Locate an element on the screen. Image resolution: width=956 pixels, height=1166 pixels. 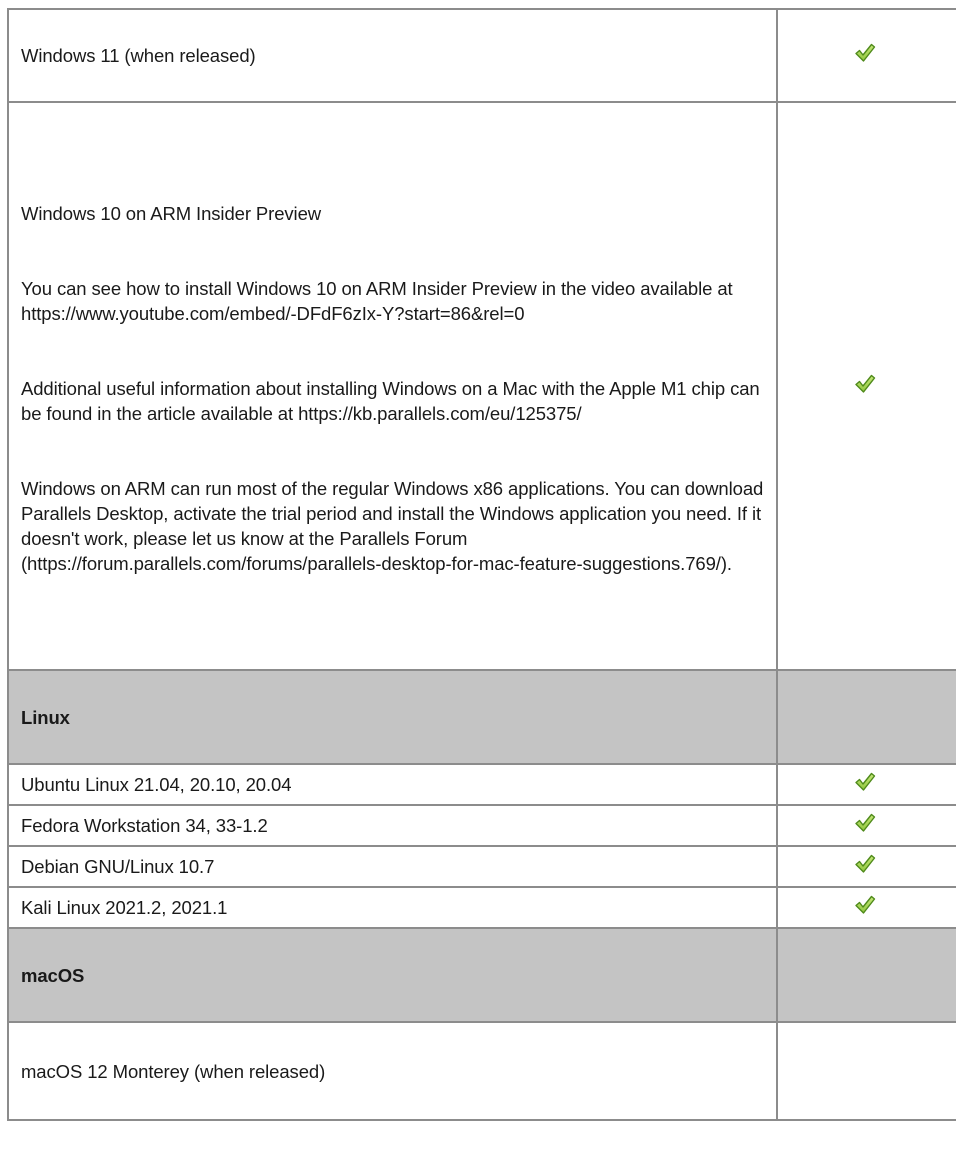
section-header-row: macOS is located at coordinates (481, 975).